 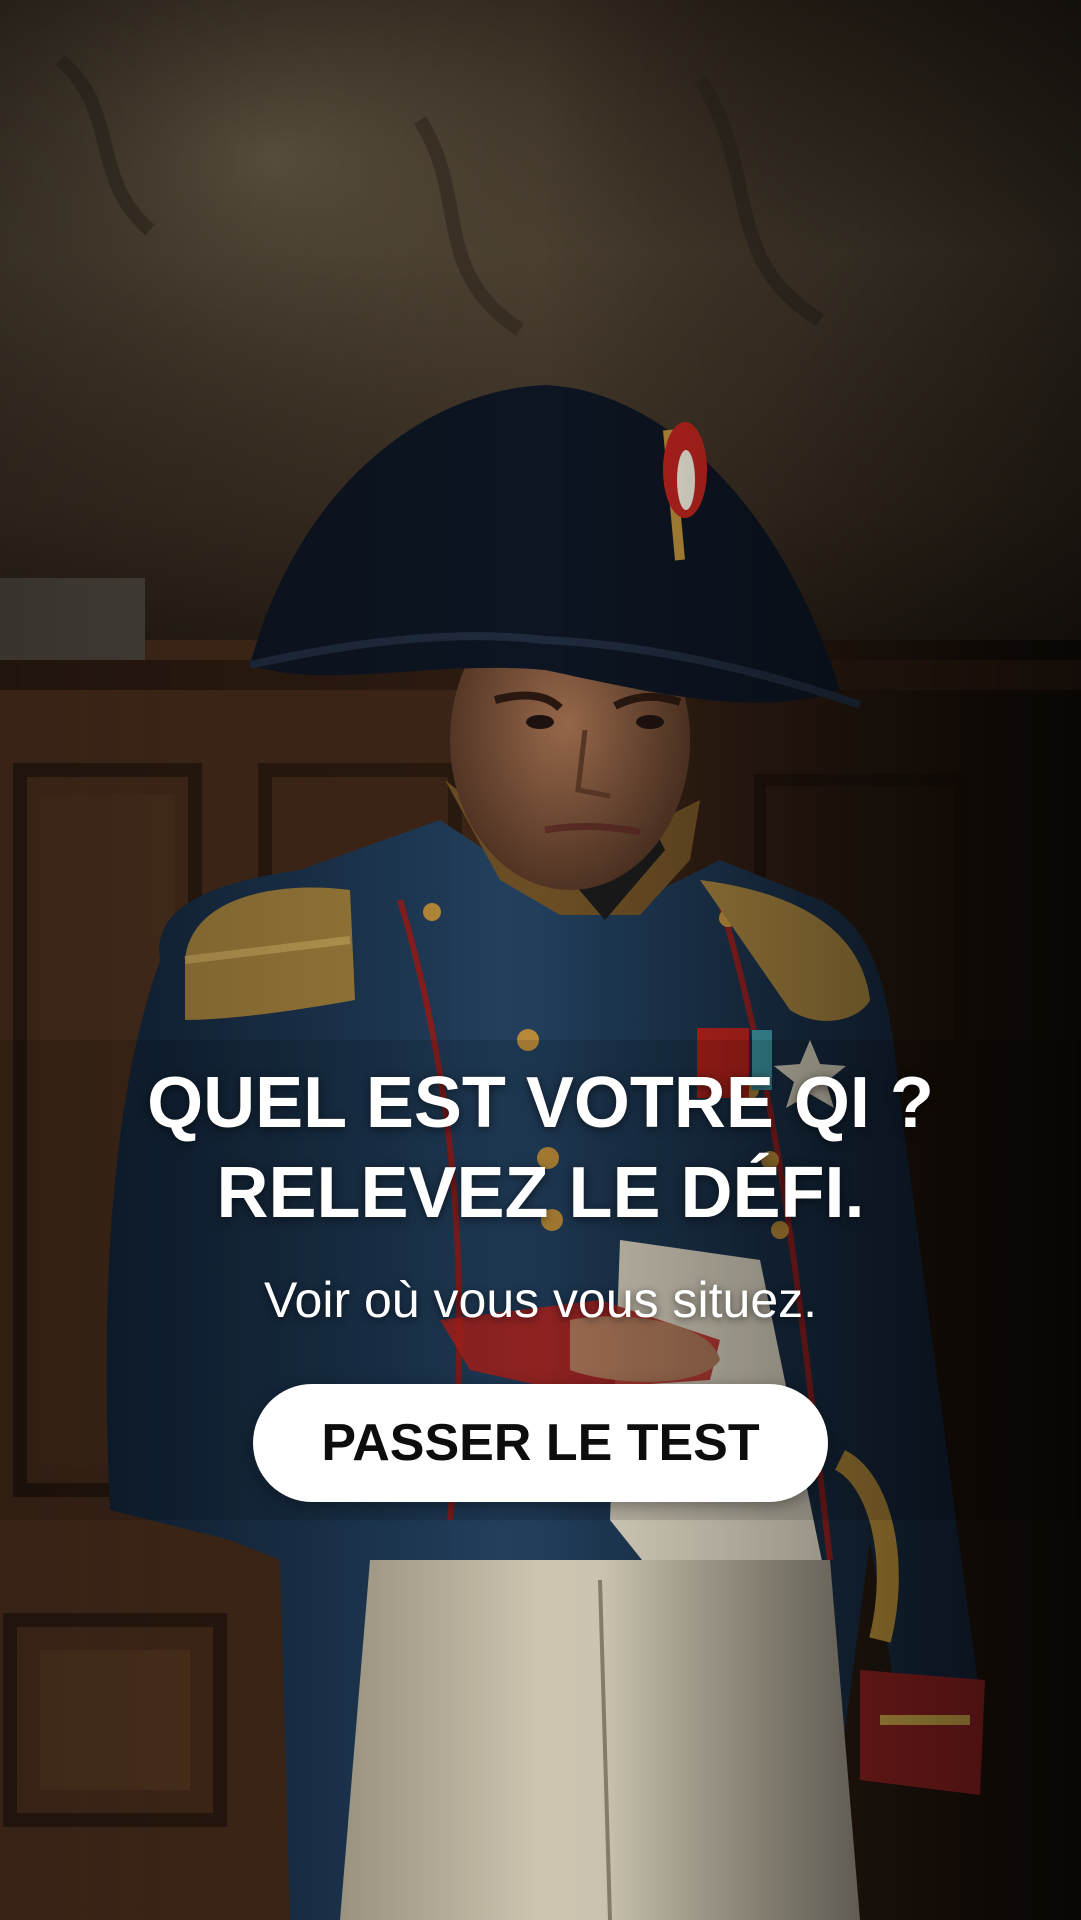 I want to click on headline: QUEL EST VOTRE QI ? RELEVEZ LE DÉFI., so click(x=540, y=1148).